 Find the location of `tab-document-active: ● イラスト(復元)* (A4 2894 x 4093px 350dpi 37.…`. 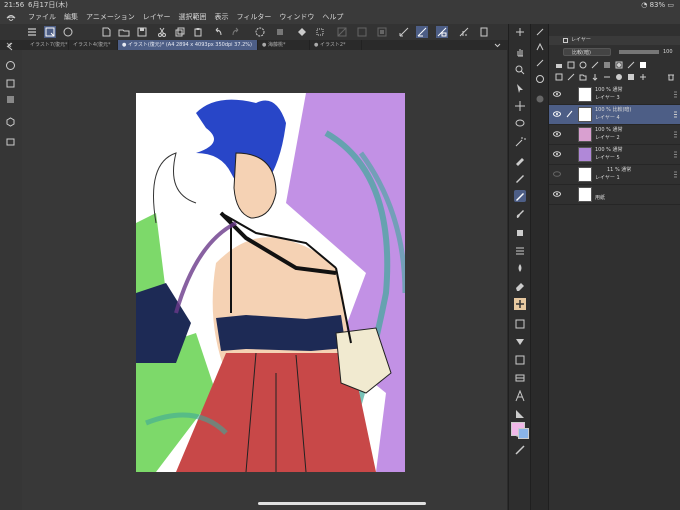

tab-document-active: ● イラスト(復元)* (A4 2894 x 4093px 350dpi 37.… is located at coordinates (188, 45).